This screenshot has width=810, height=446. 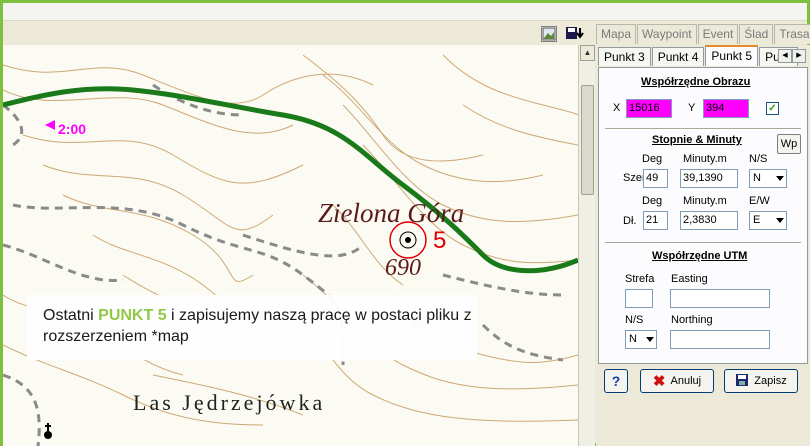 What do you see at coordinates (667, 34) in the screenshot?
I see `tab-waypoint: Waypoint` at bounding box center [667, 34].